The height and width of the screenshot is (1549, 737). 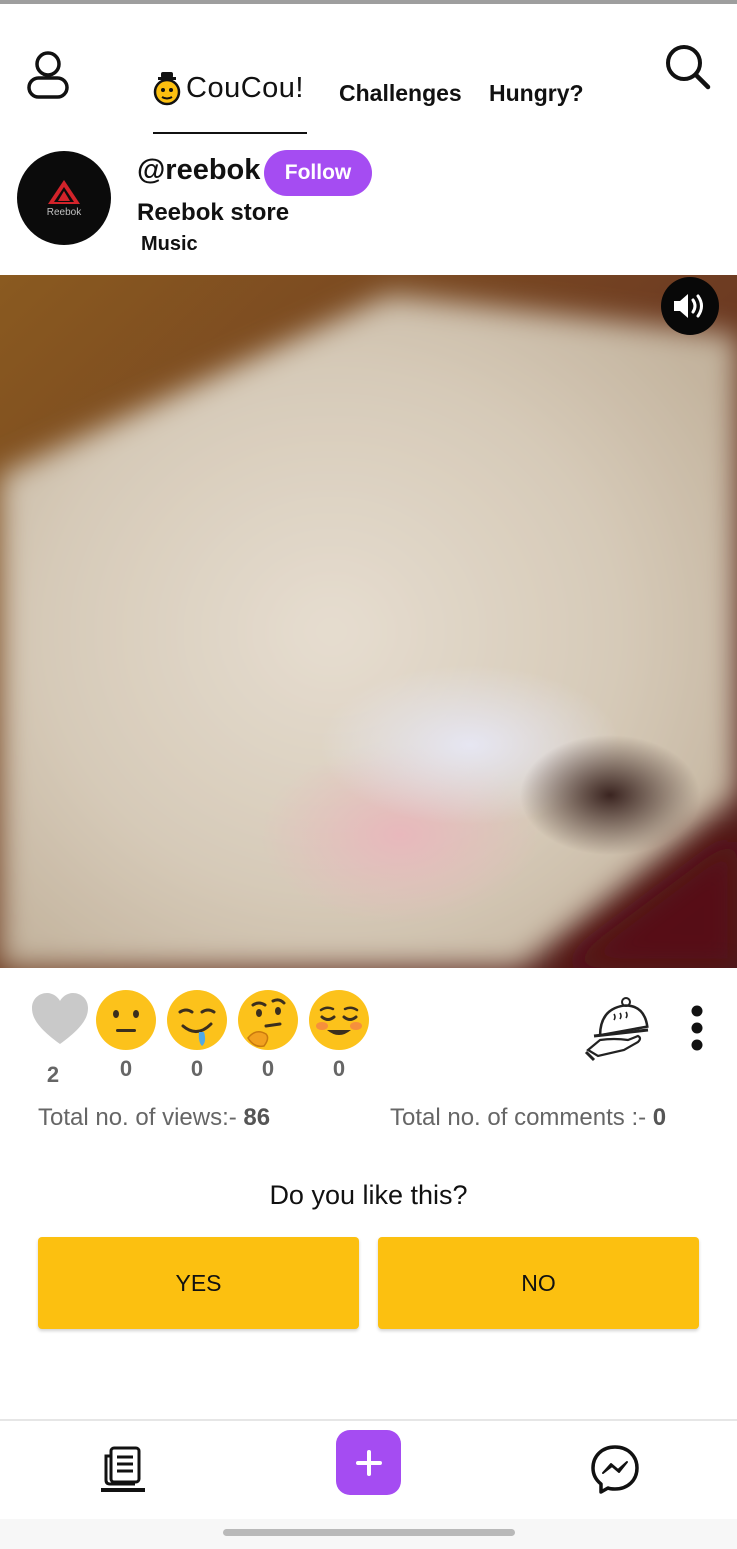 What do you see at coordinates (197, 1020) in the screenshot?
I see `drooling-face-icon` at bounding box center [197, 1020].